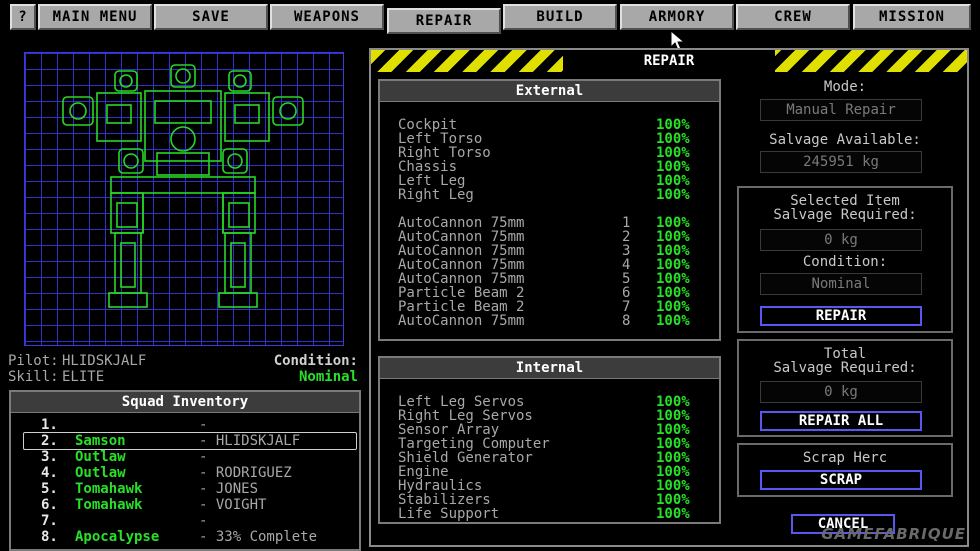 This screenshot has width=980, height=551. What do you see at coordinates (558, 153) in the screenshot?
I see `external-component-row: Right Torso 100%` at bounding box center [558, 153].